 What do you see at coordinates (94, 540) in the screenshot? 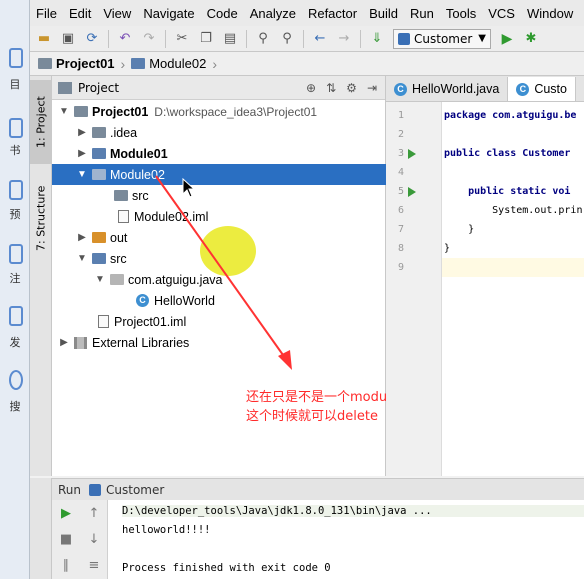
I see `scroll-down-icon: ↓` at bounding box center [94, 540].